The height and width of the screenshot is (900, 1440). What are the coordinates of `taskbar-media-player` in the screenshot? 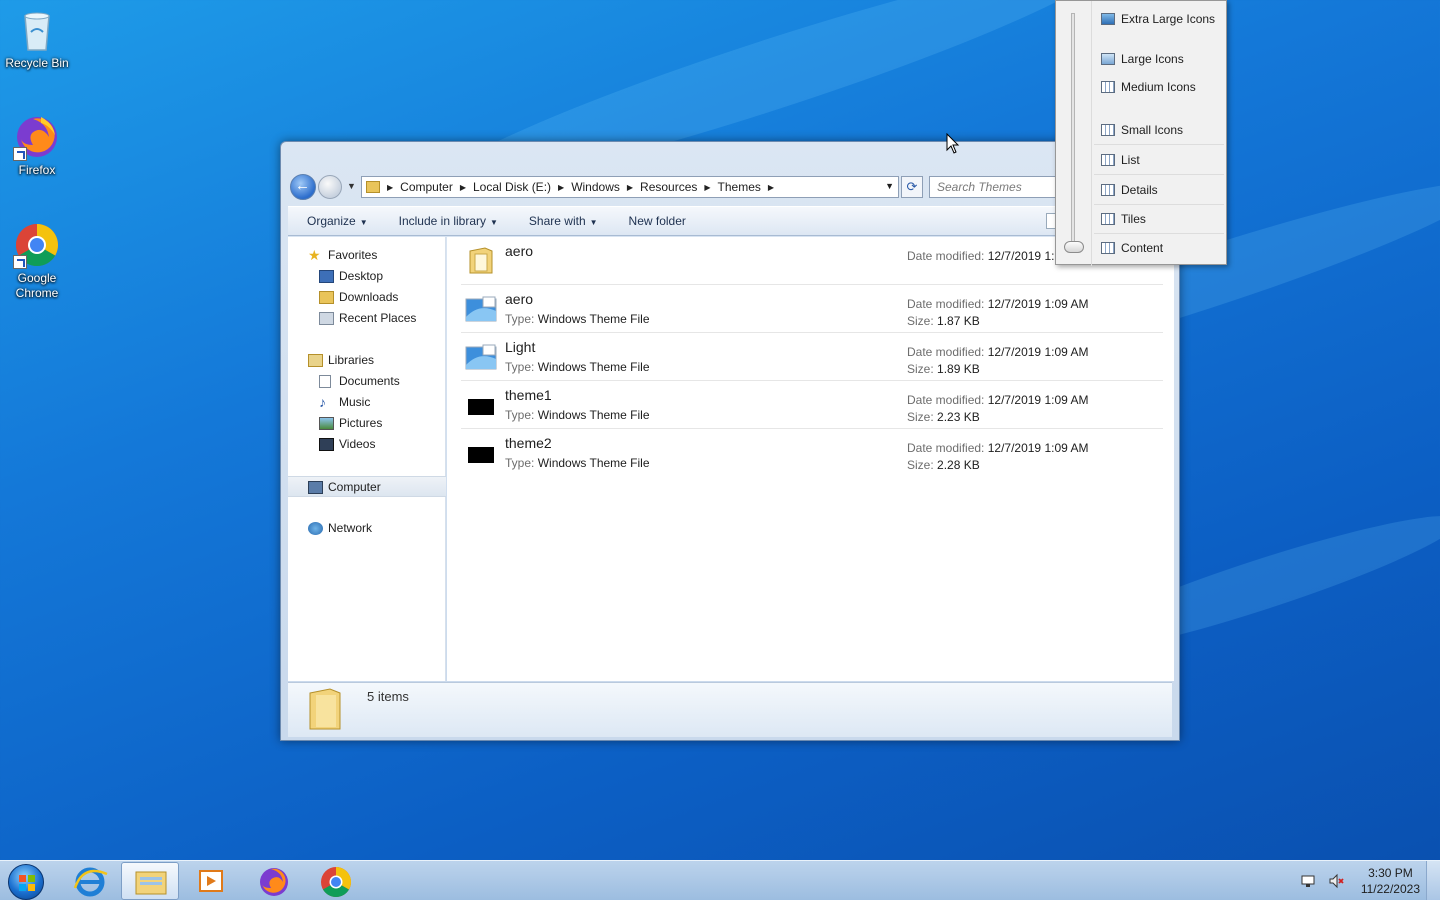 It's located at (211, 881).